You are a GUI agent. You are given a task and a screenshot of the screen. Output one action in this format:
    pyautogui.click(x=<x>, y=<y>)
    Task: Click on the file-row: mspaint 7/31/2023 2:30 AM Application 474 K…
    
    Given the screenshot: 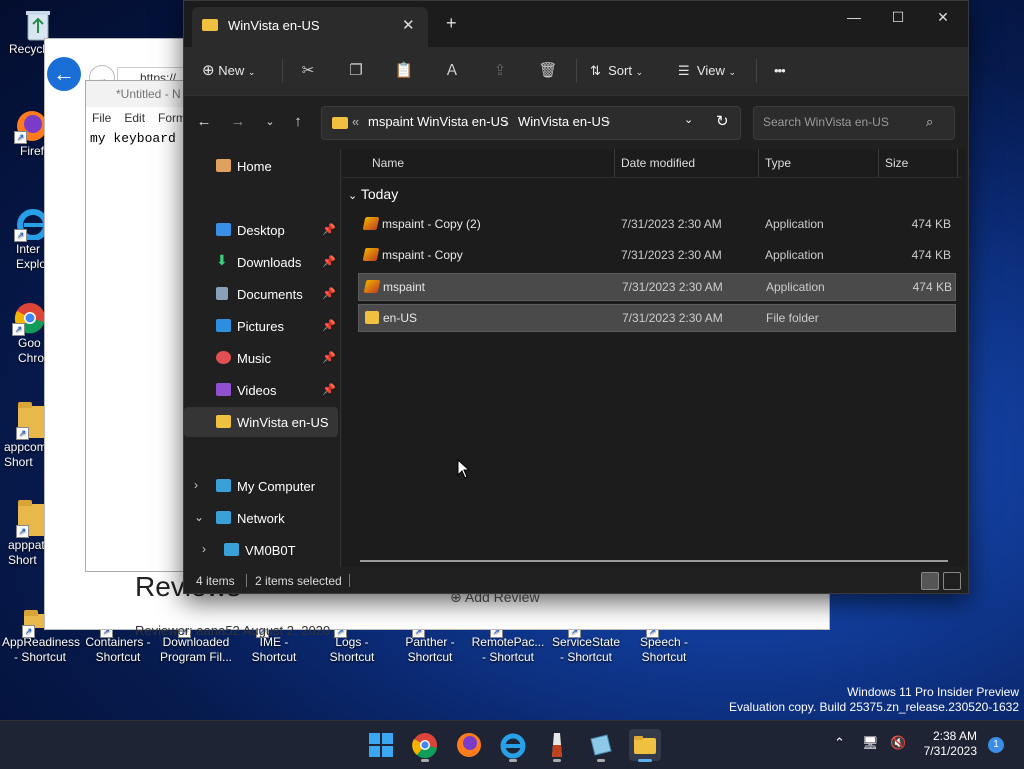 What is the action you would take?
    pyautogui.click(x=657, y=287)
    